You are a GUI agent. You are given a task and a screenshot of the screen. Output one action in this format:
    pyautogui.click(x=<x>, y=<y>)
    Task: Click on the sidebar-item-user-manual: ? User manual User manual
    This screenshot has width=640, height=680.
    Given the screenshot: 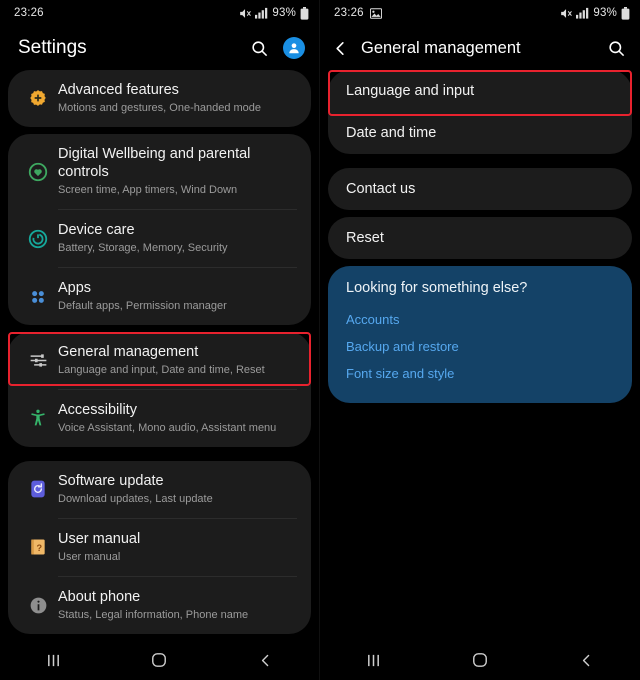 What is the action you would take?
    pyautogui.click(x=159, y=547)
    